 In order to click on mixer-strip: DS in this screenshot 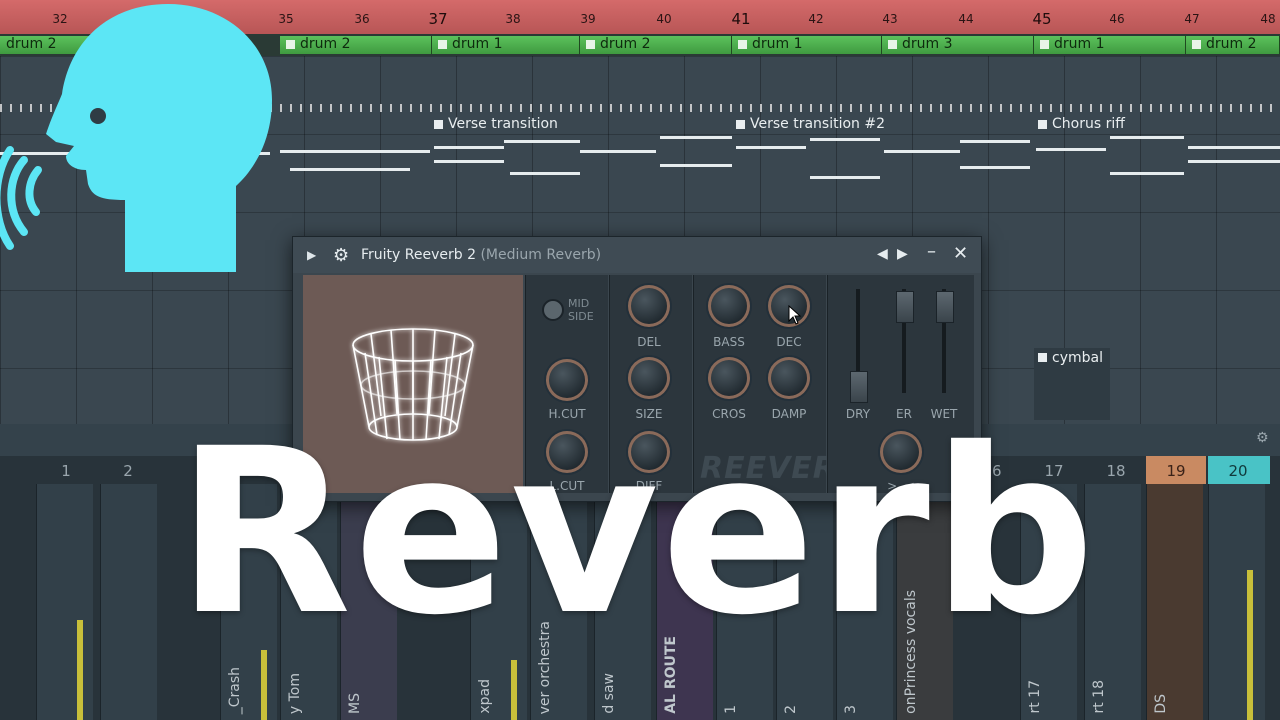, I will do `click(1174, 602)`.